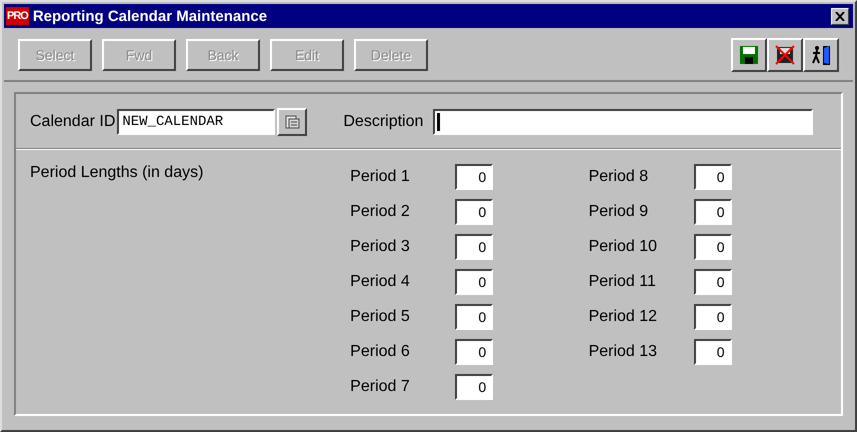  I want to click on window-title: Reporting Calendar Maintenance, so click(150, 16).